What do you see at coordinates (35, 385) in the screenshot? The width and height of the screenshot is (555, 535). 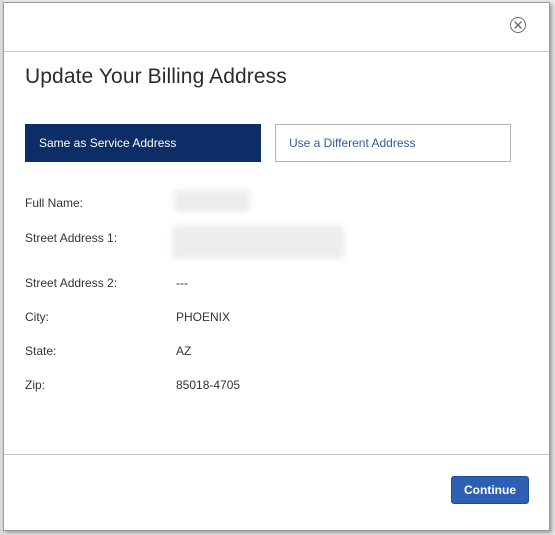 I see `zip-label: Zip:` at bounding box center [35, 385].